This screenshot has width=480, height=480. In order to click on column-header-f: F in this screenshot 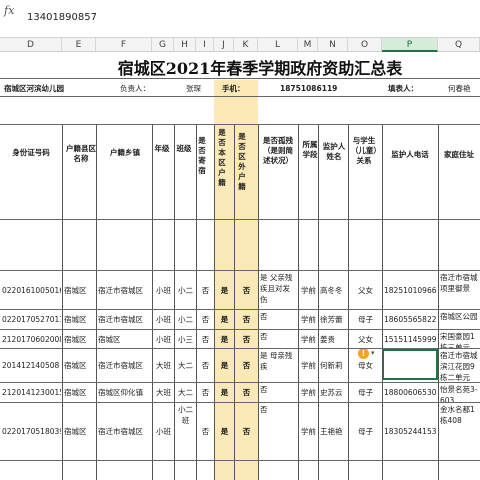, I will do `click(124, 45)`.